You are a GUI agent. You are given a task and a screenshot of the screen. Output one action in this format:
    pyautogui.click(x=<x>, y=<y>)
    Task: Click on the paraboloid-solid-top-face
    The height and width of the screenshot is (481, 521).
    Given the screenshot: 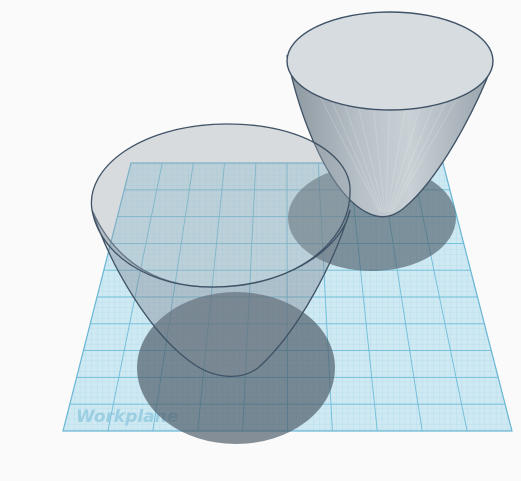 What is the action you would take?
    pyautogui.click(x=390, y=61)
    